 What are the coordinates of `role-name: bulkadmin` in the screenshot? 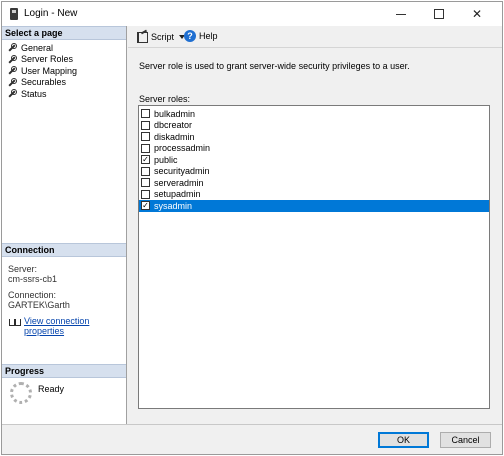 It's located at (175, 113).